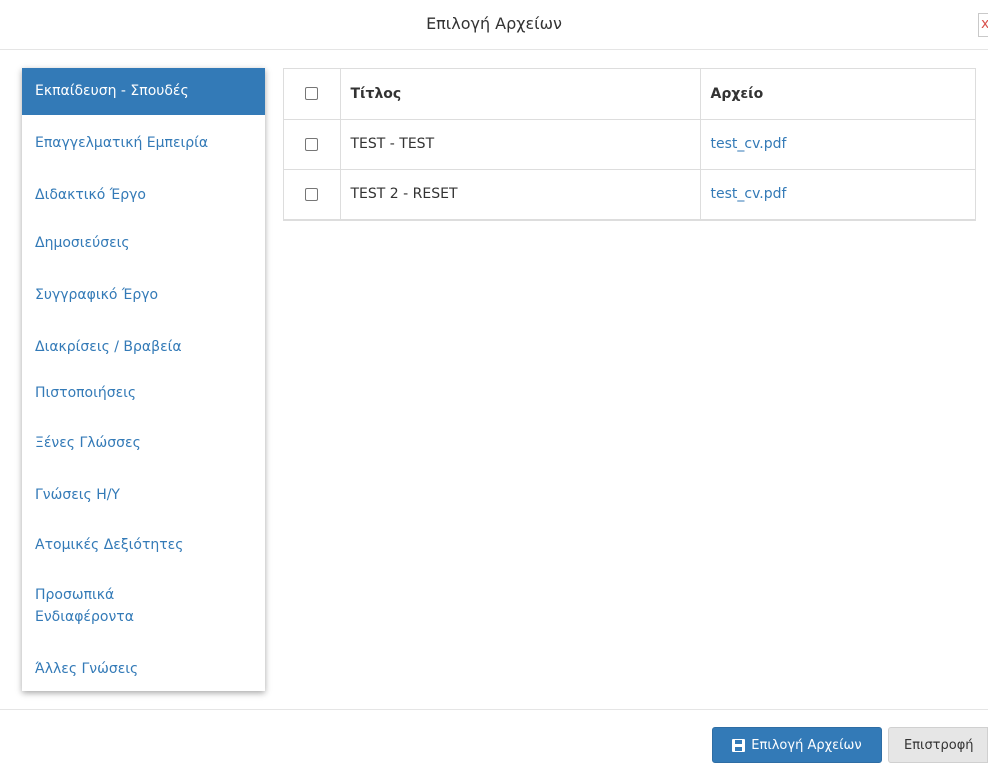 The height and width of the screenshot is (763, 988). I want to click on table-row: TEST - TEST test_cv.pdf, so click(629, 144).